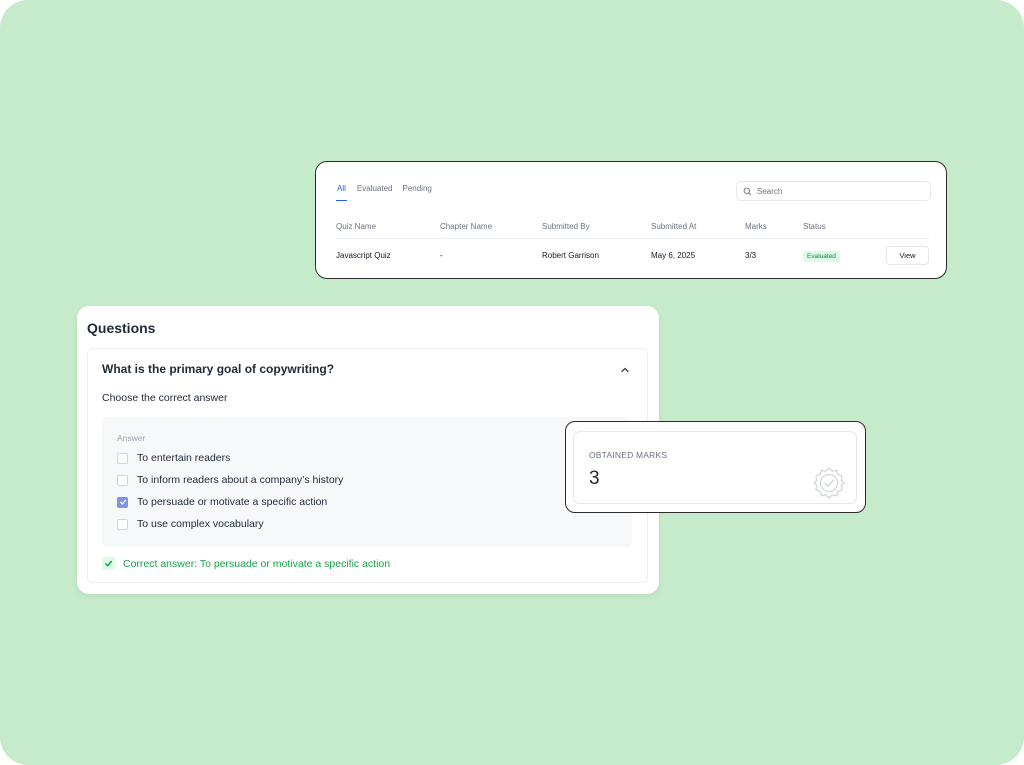 The image size is (1024, 765). I want to click on option-label: To use complex vocabulary, so click(200, 524).